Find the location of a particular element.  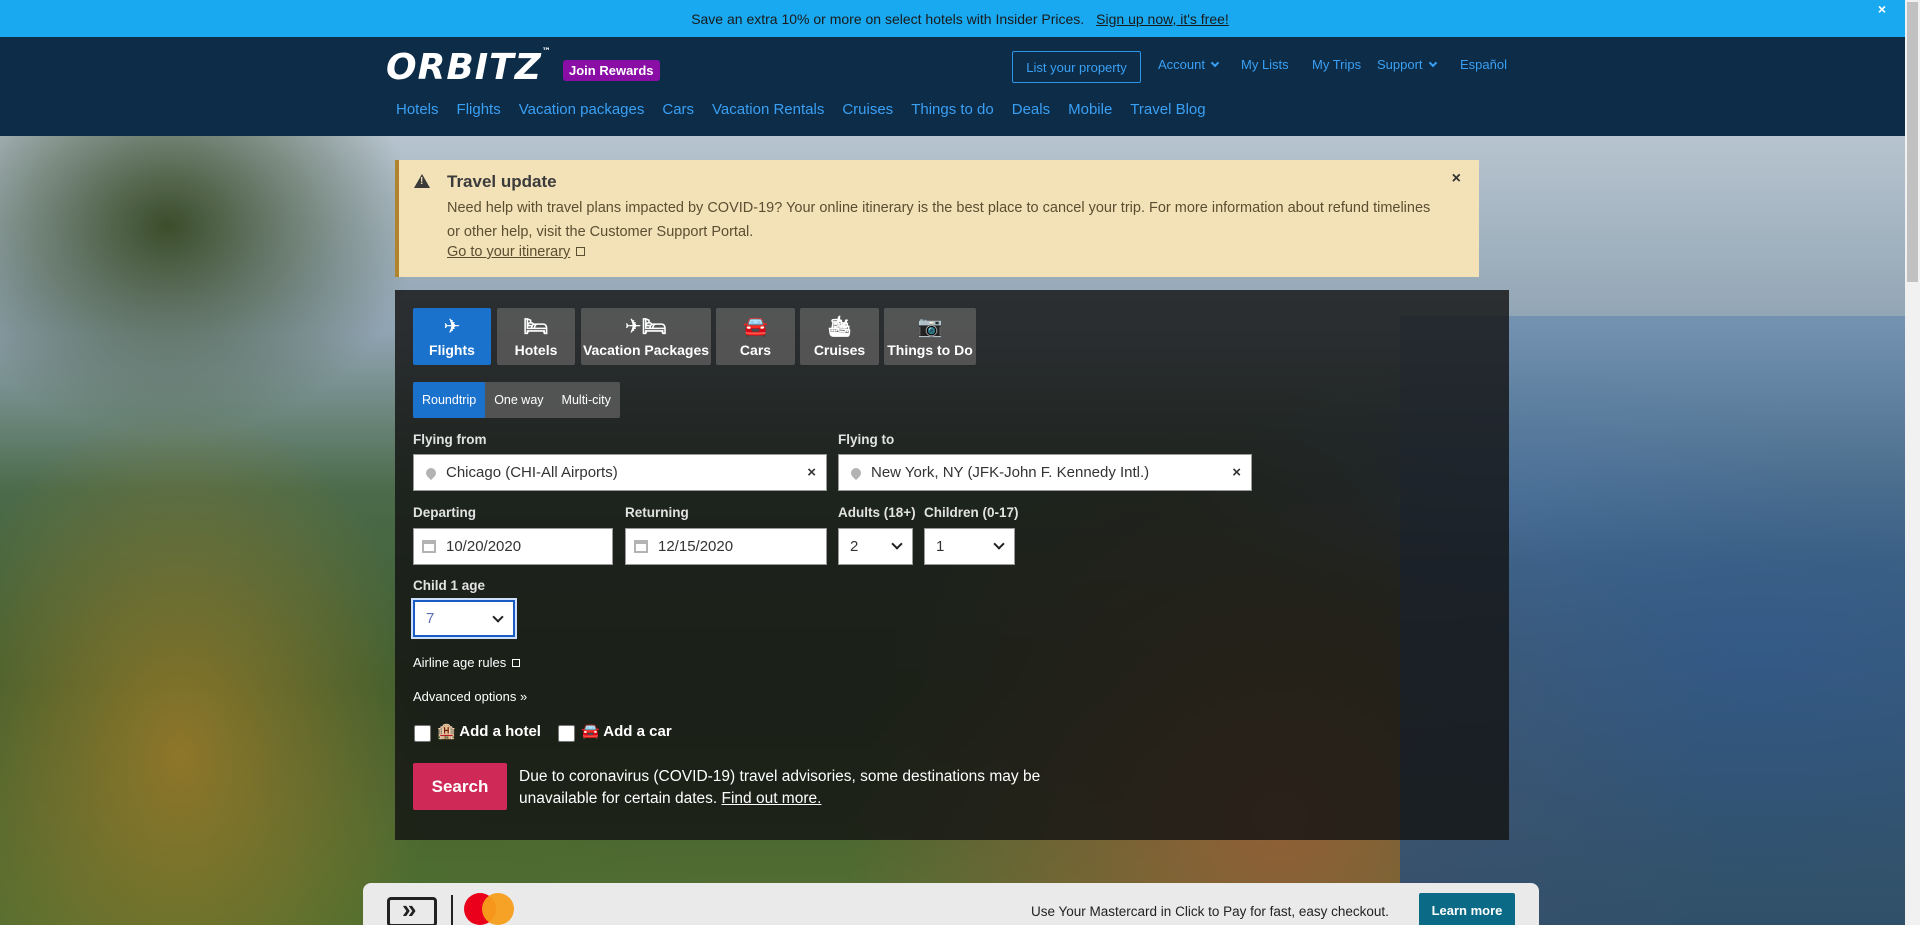

scrollbar-thumb is located at coordinates (1912, 142).